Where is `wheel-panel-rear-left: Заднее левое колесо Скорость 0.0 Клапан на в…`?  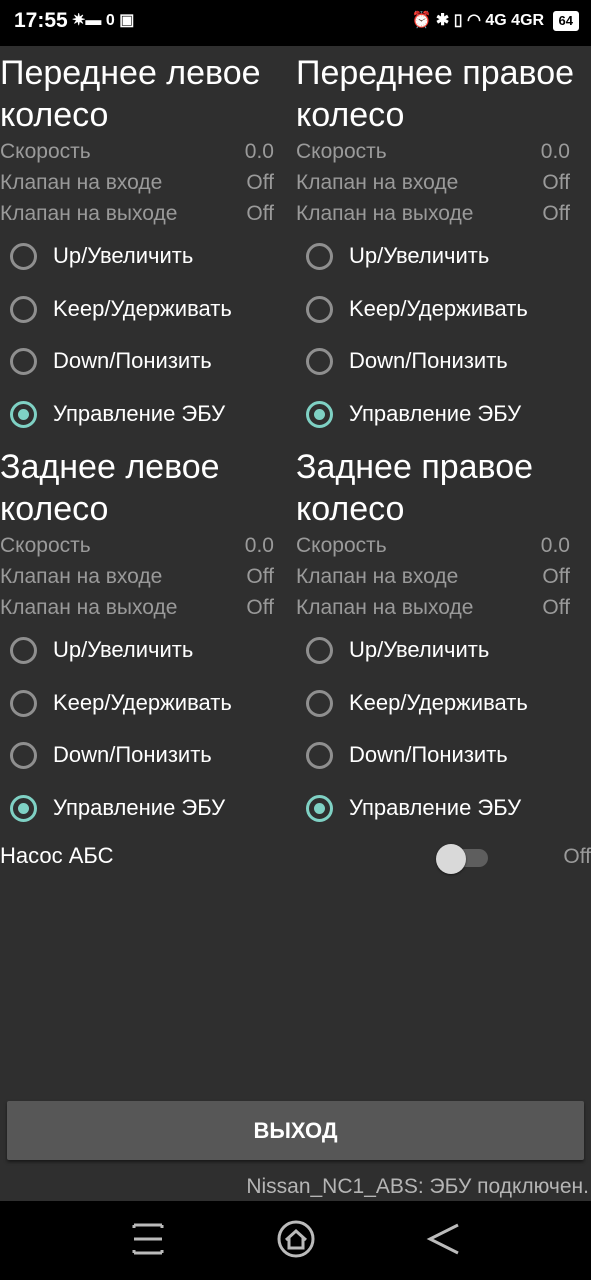
wheel-panel-rear-left: Заднее левое колесо Скорость 0.0 Клапан на в… is located at coordinates (147, 634).